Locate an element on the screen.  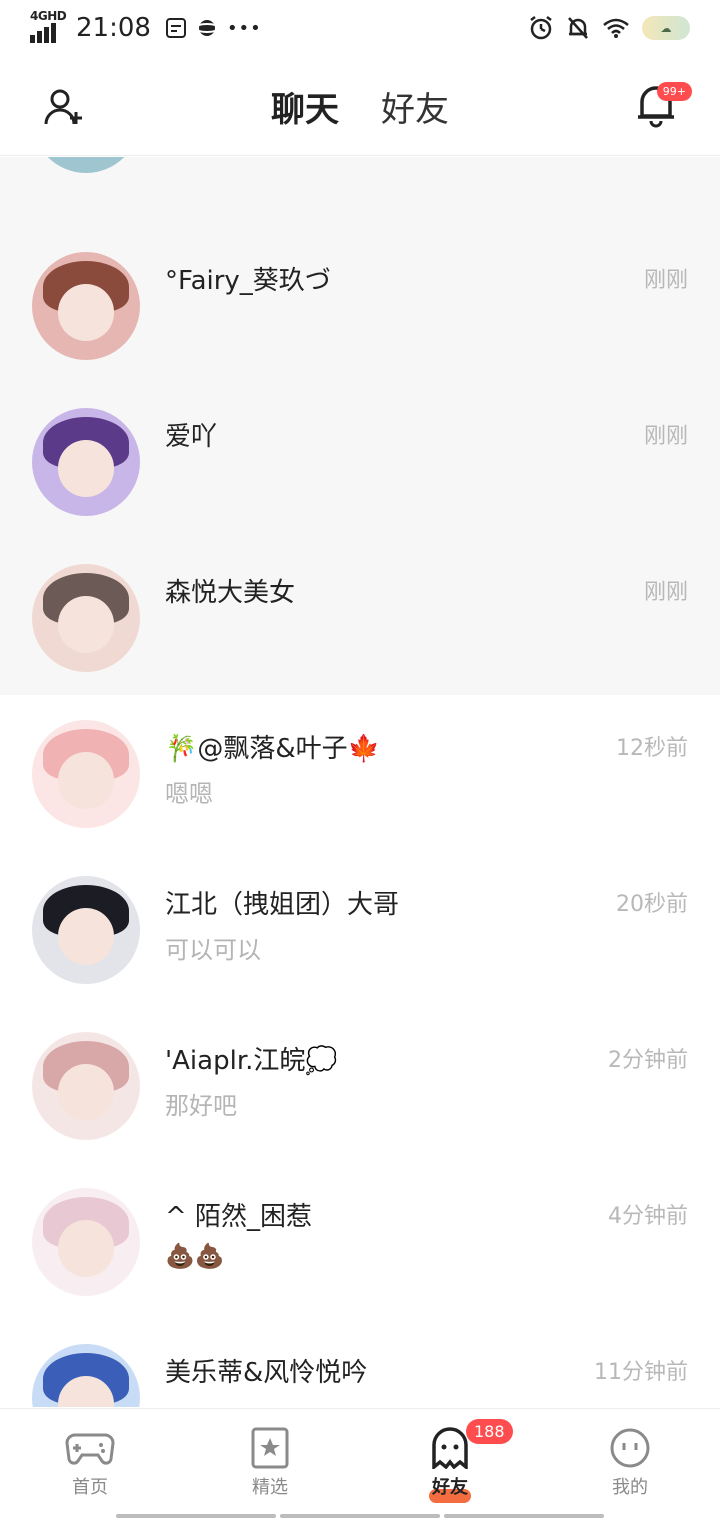
list-item: 森悦大美女 刚刚 is located at coordinates (360, 624).